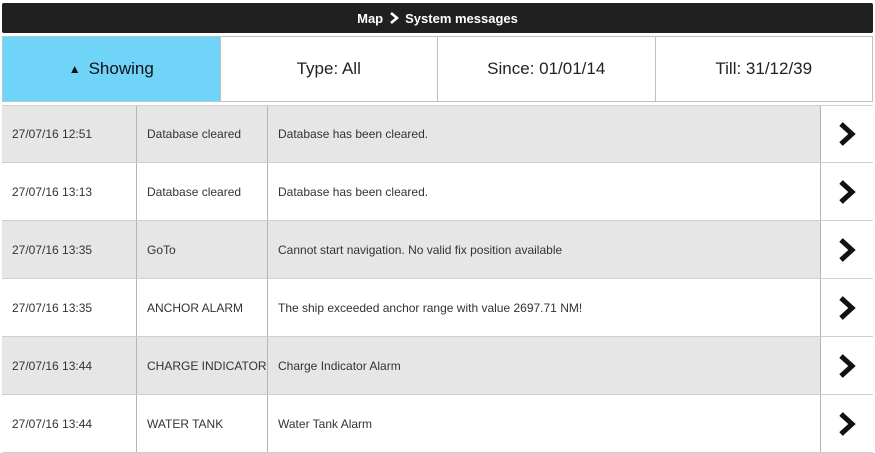 This screenshot has height=453, width=875. What do you see at coordinates (461, 18) in the screenshot?
I see `page-title: System messages` at bounding box center [461, 18].